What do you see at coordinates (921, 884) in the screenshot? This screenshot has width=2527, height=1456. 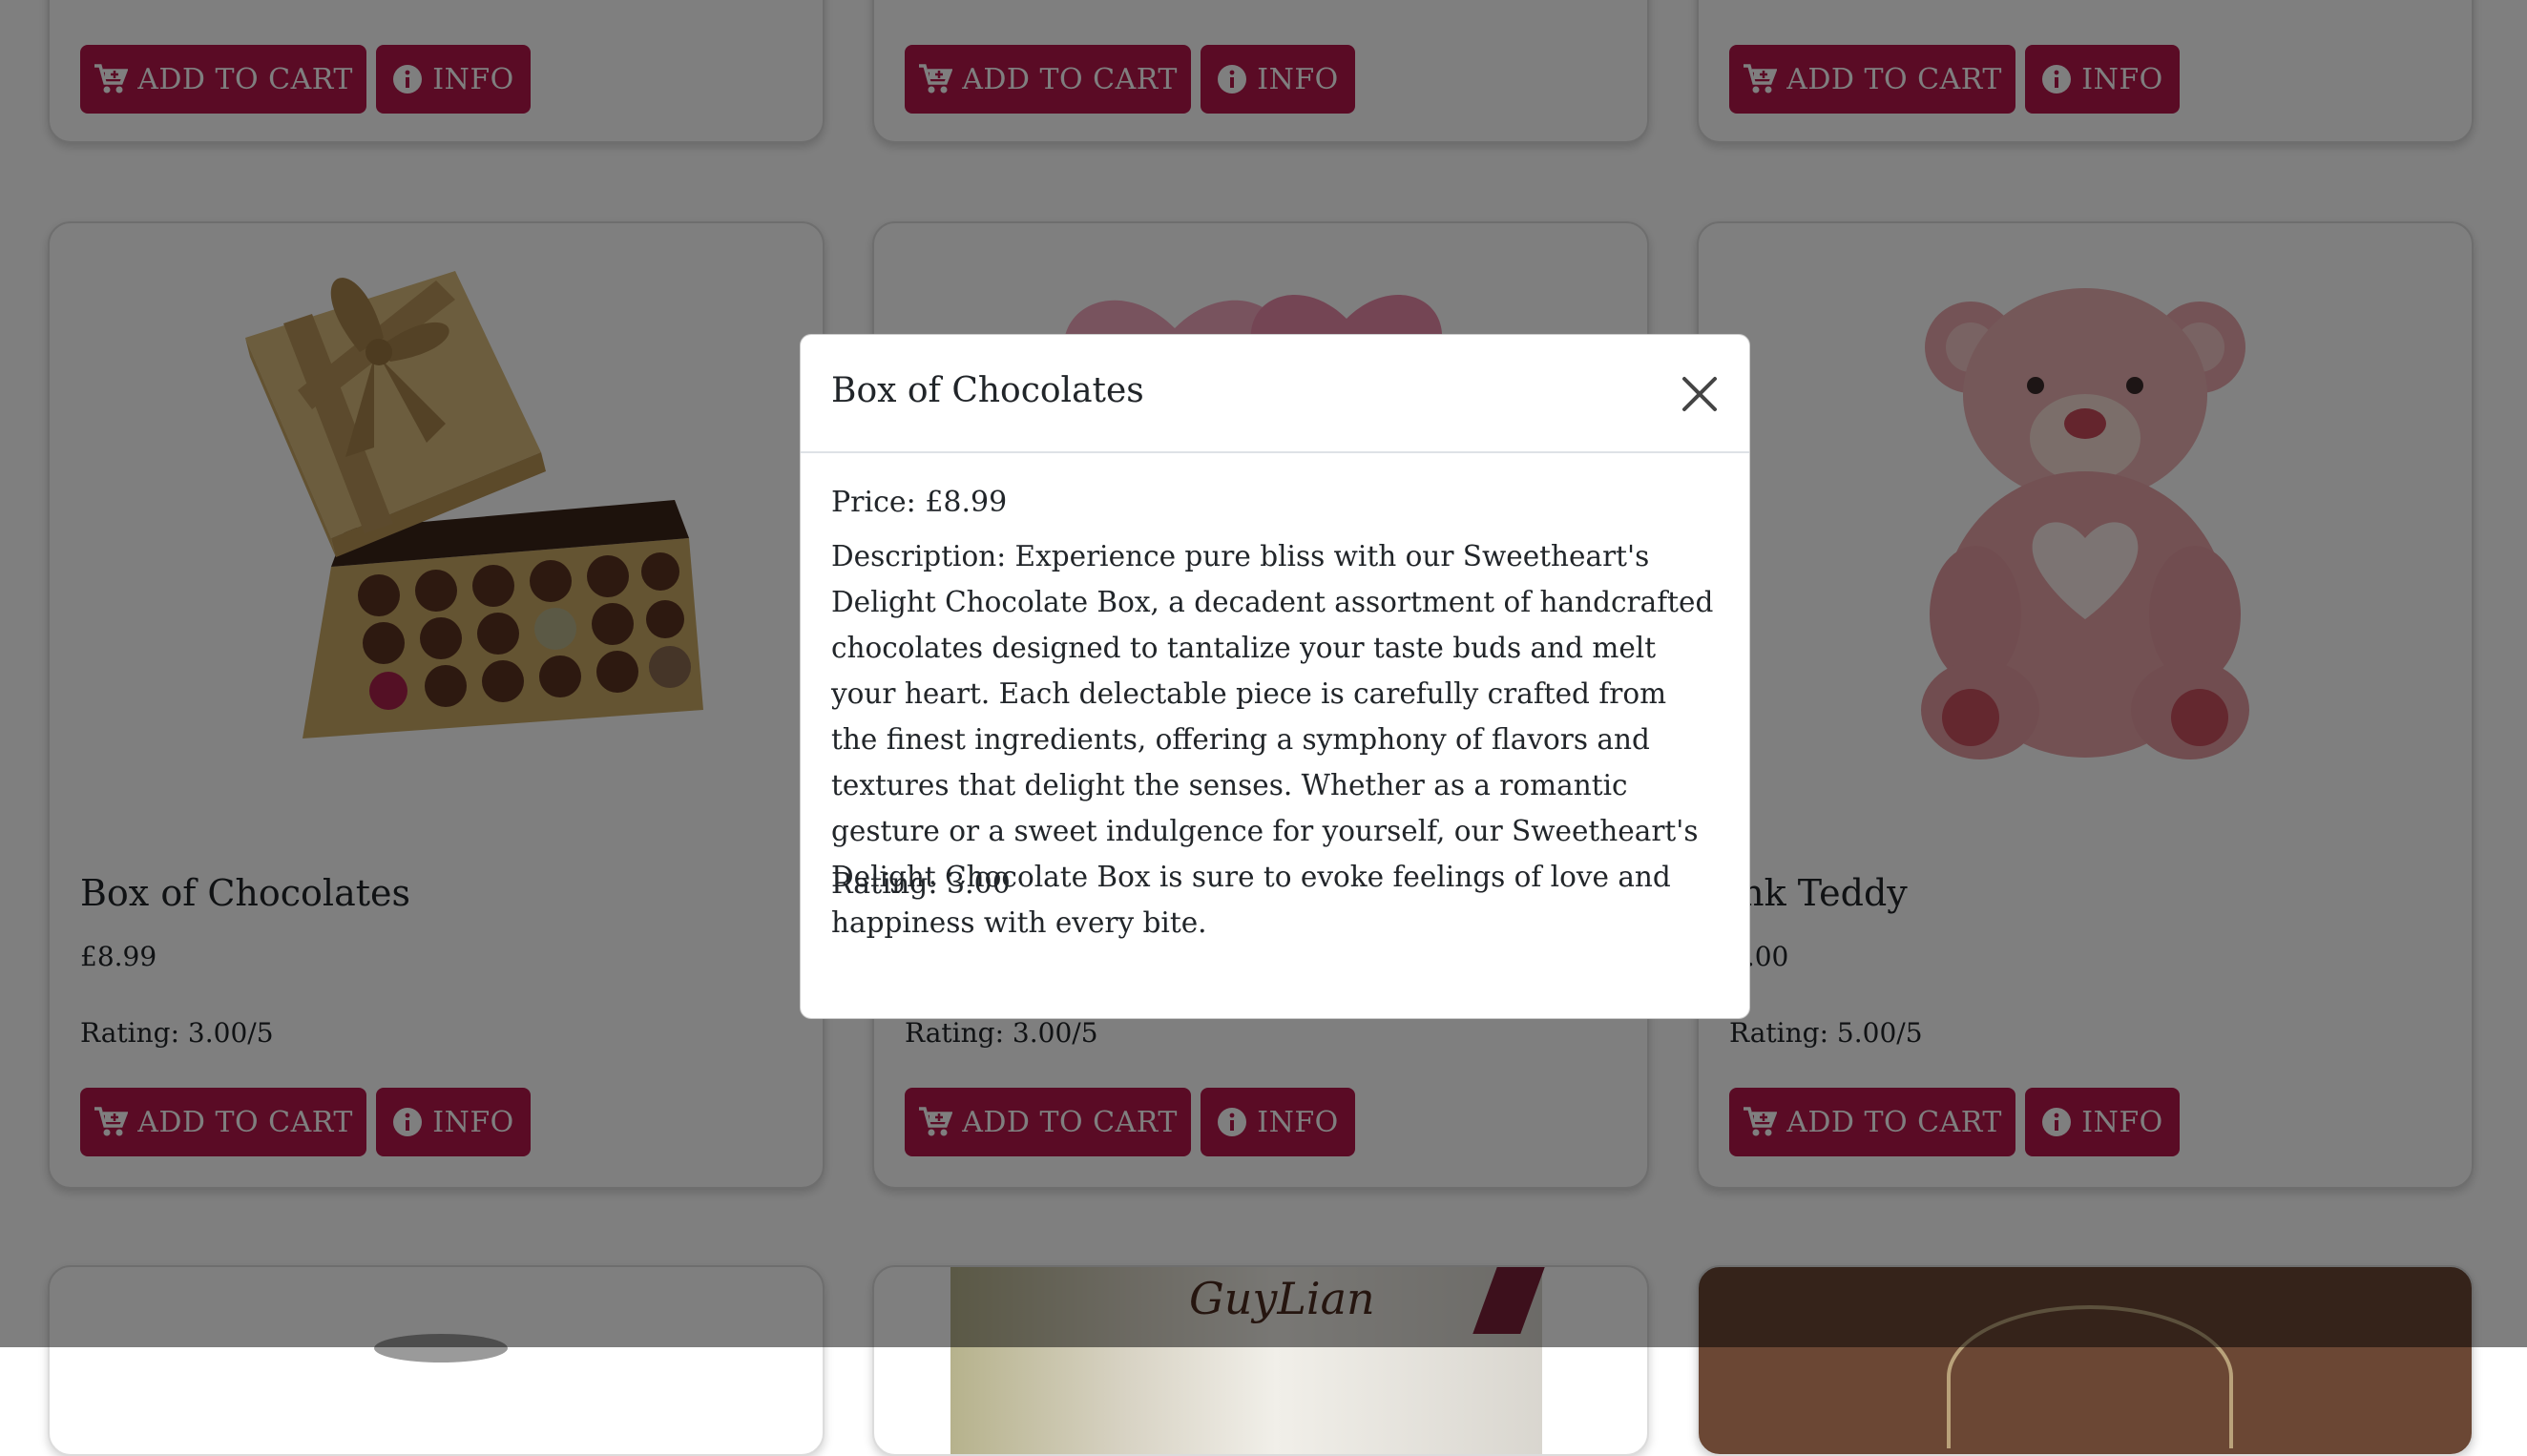 I see `modal-rating: Rating: 3.00` at bounding box center [921, 884].